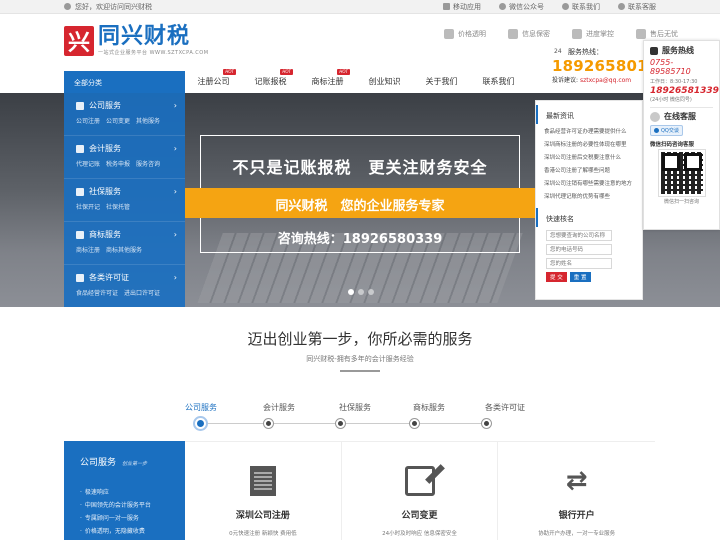 The height and width of the screenshot is (540, 720). What do you see at coordinates (637, 7) in the screenshot?
I see `top-link-service: 联系客服` at bounding box center [637, 7].